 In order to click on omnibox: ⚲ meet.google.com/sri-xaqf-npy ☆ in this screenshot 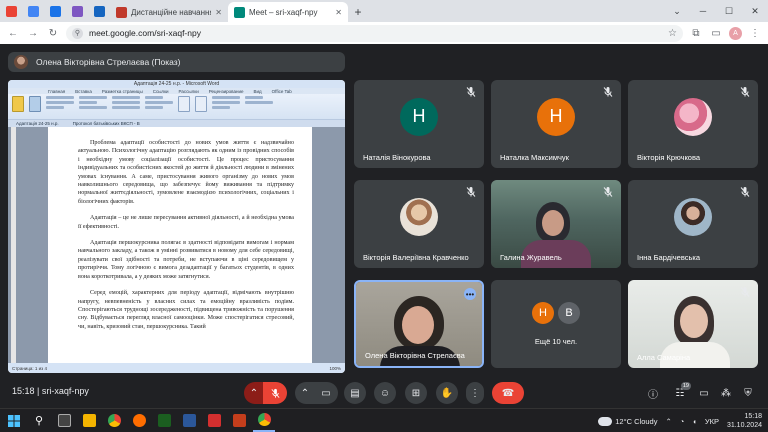, I will do `click(374, 33)`.